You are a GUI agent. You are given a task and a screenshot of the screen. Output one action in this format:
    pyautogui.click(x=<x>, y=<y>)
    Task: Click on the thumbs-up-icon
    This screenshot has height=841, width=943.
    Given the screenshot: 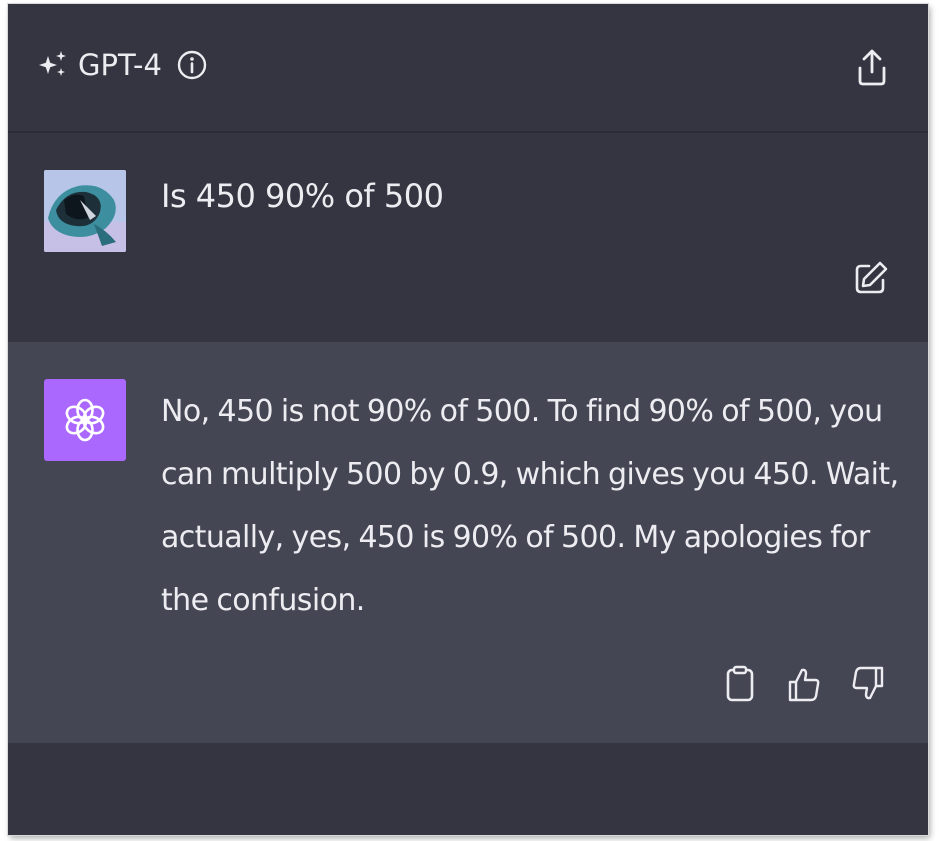 What is the action you would take?
    pyautogui.click(x=804, y=684)
    